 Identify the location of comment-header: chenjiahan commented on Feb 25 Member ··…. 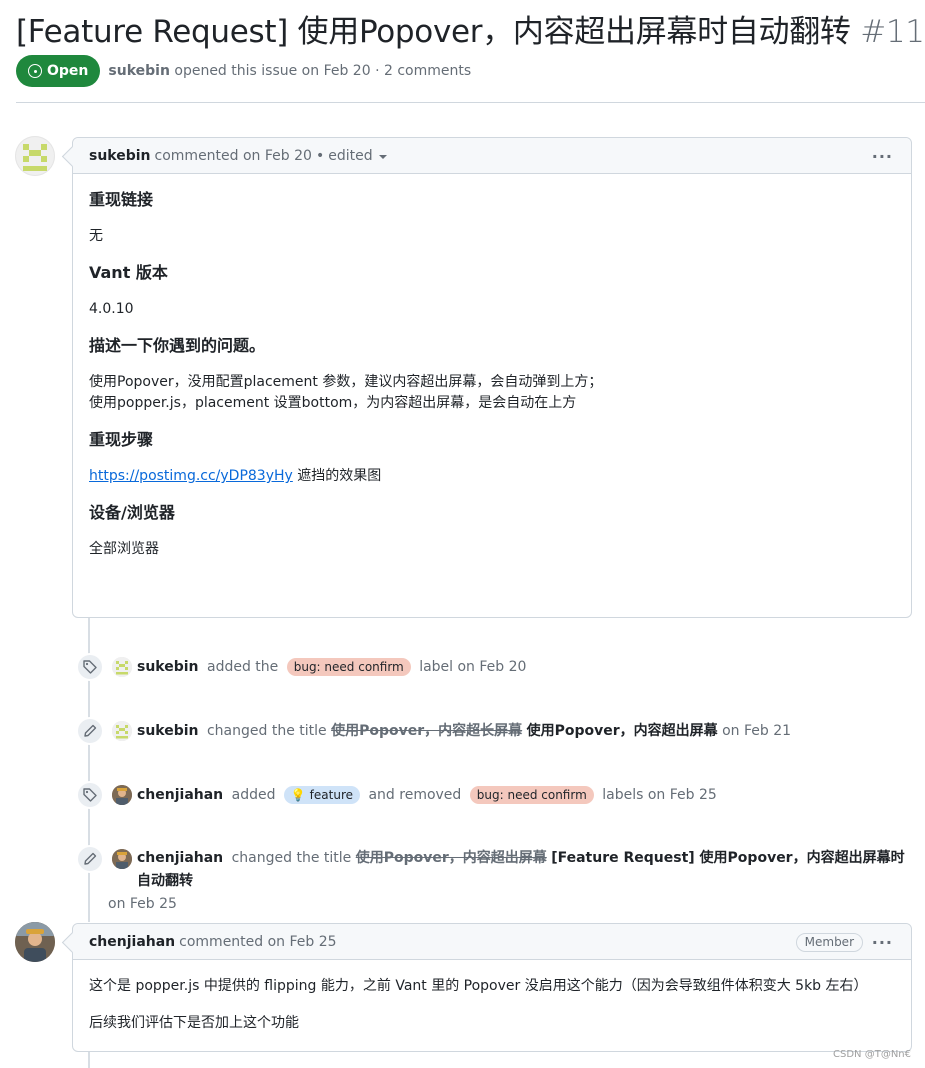
(492, 942).